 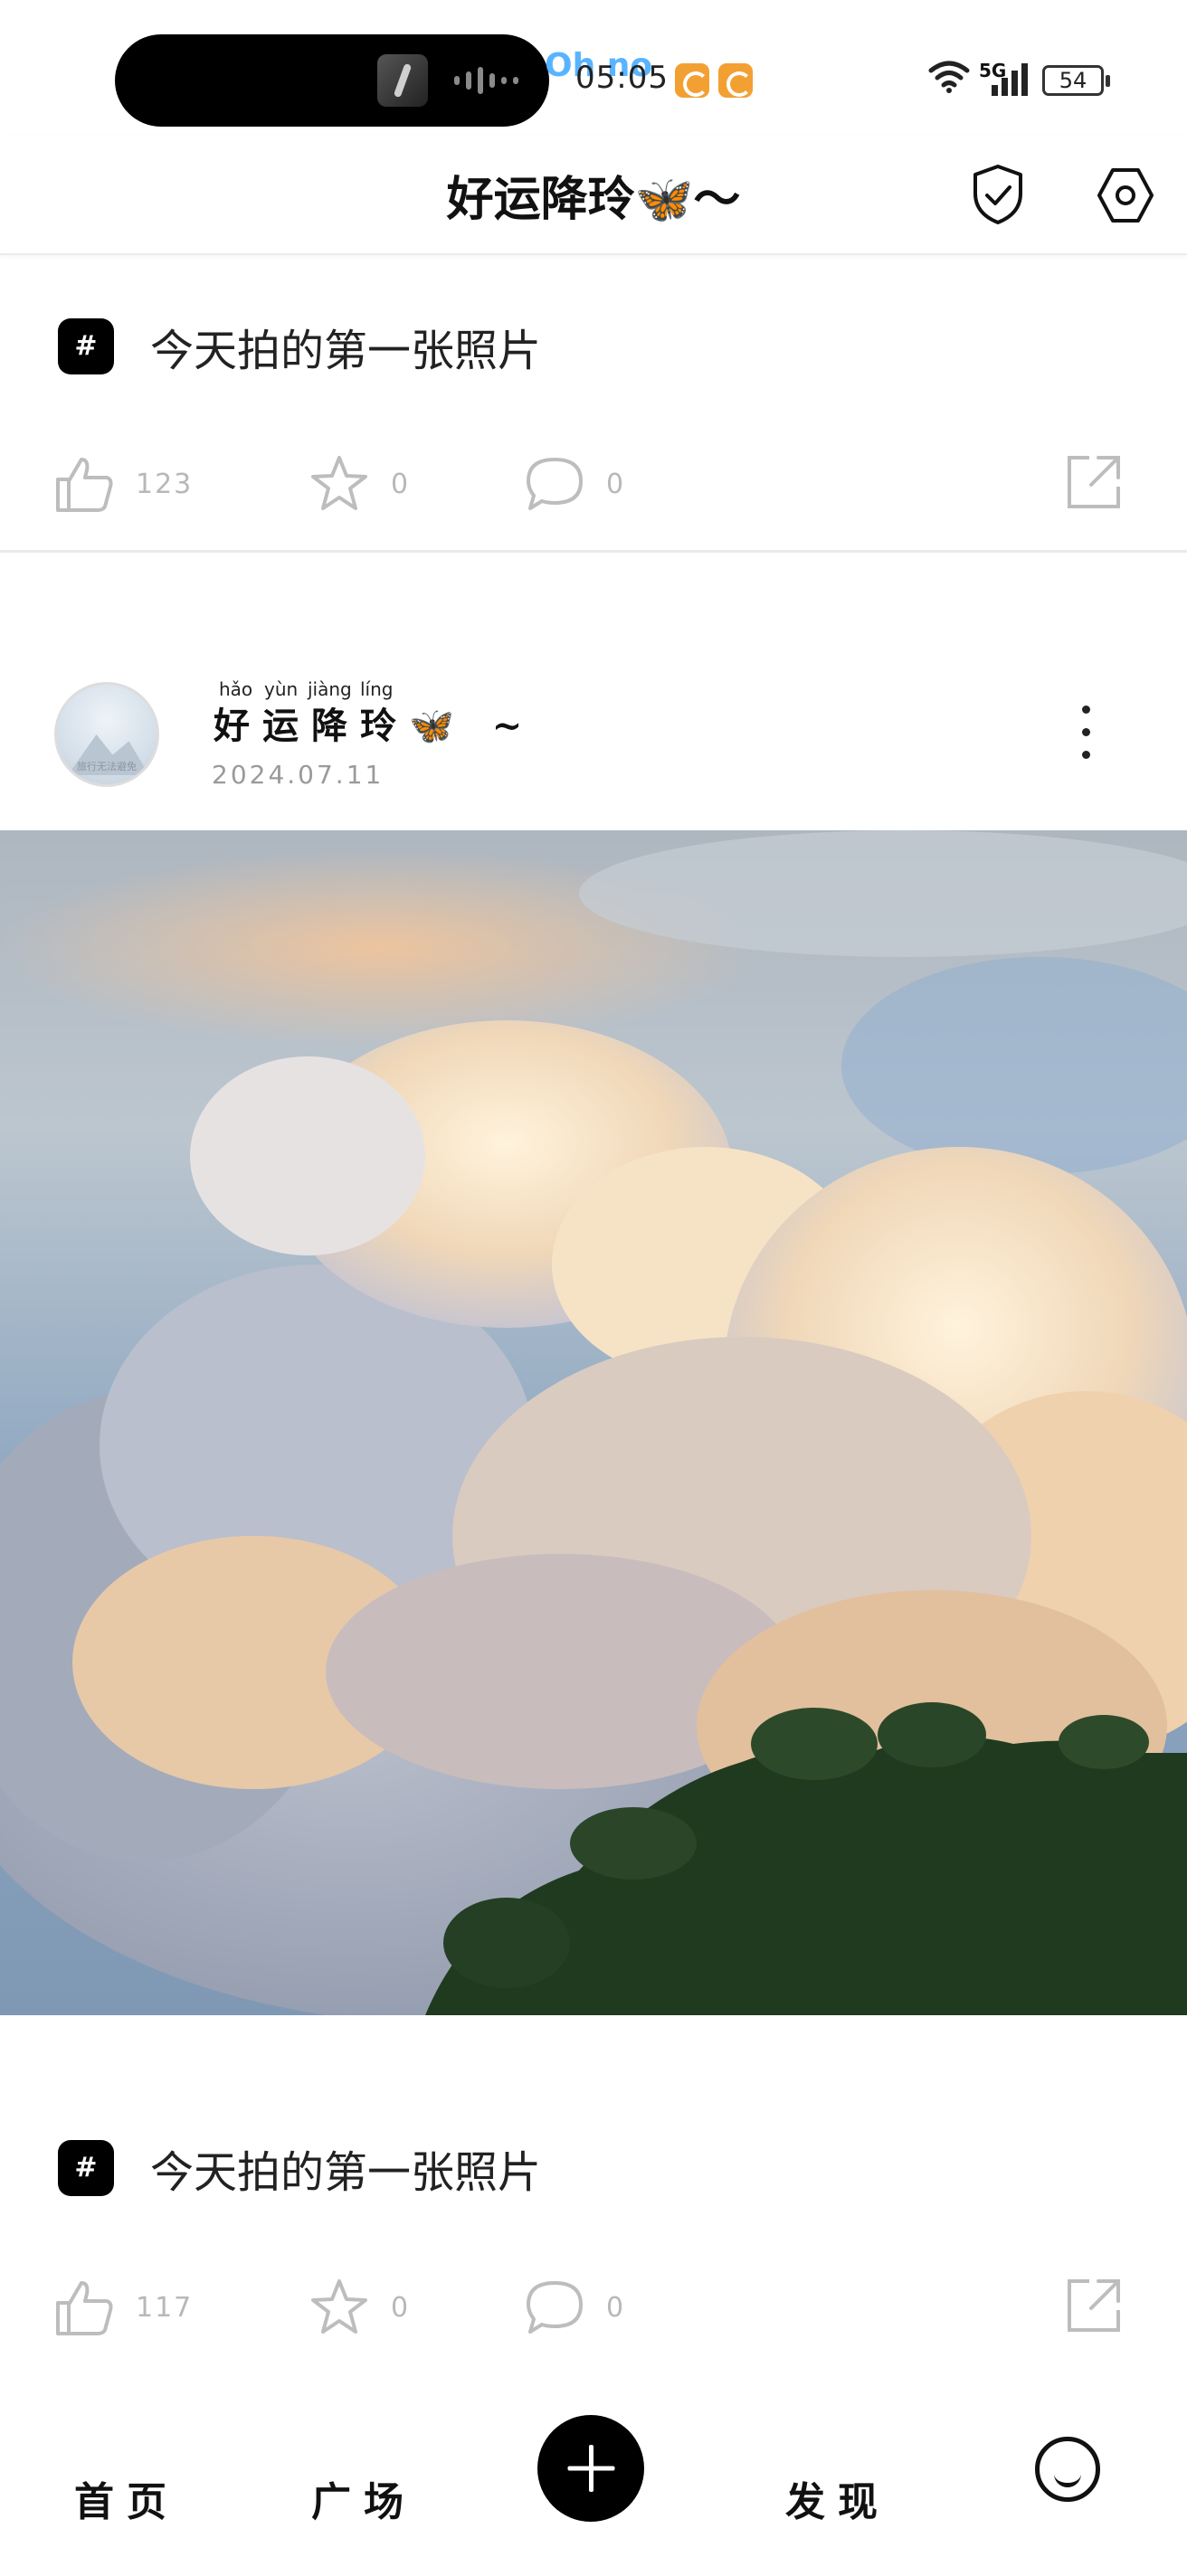 What do you see at coordinates (332, 80) in the screenshot?
I see `dynamic-island` at bounding box center [332, 80].